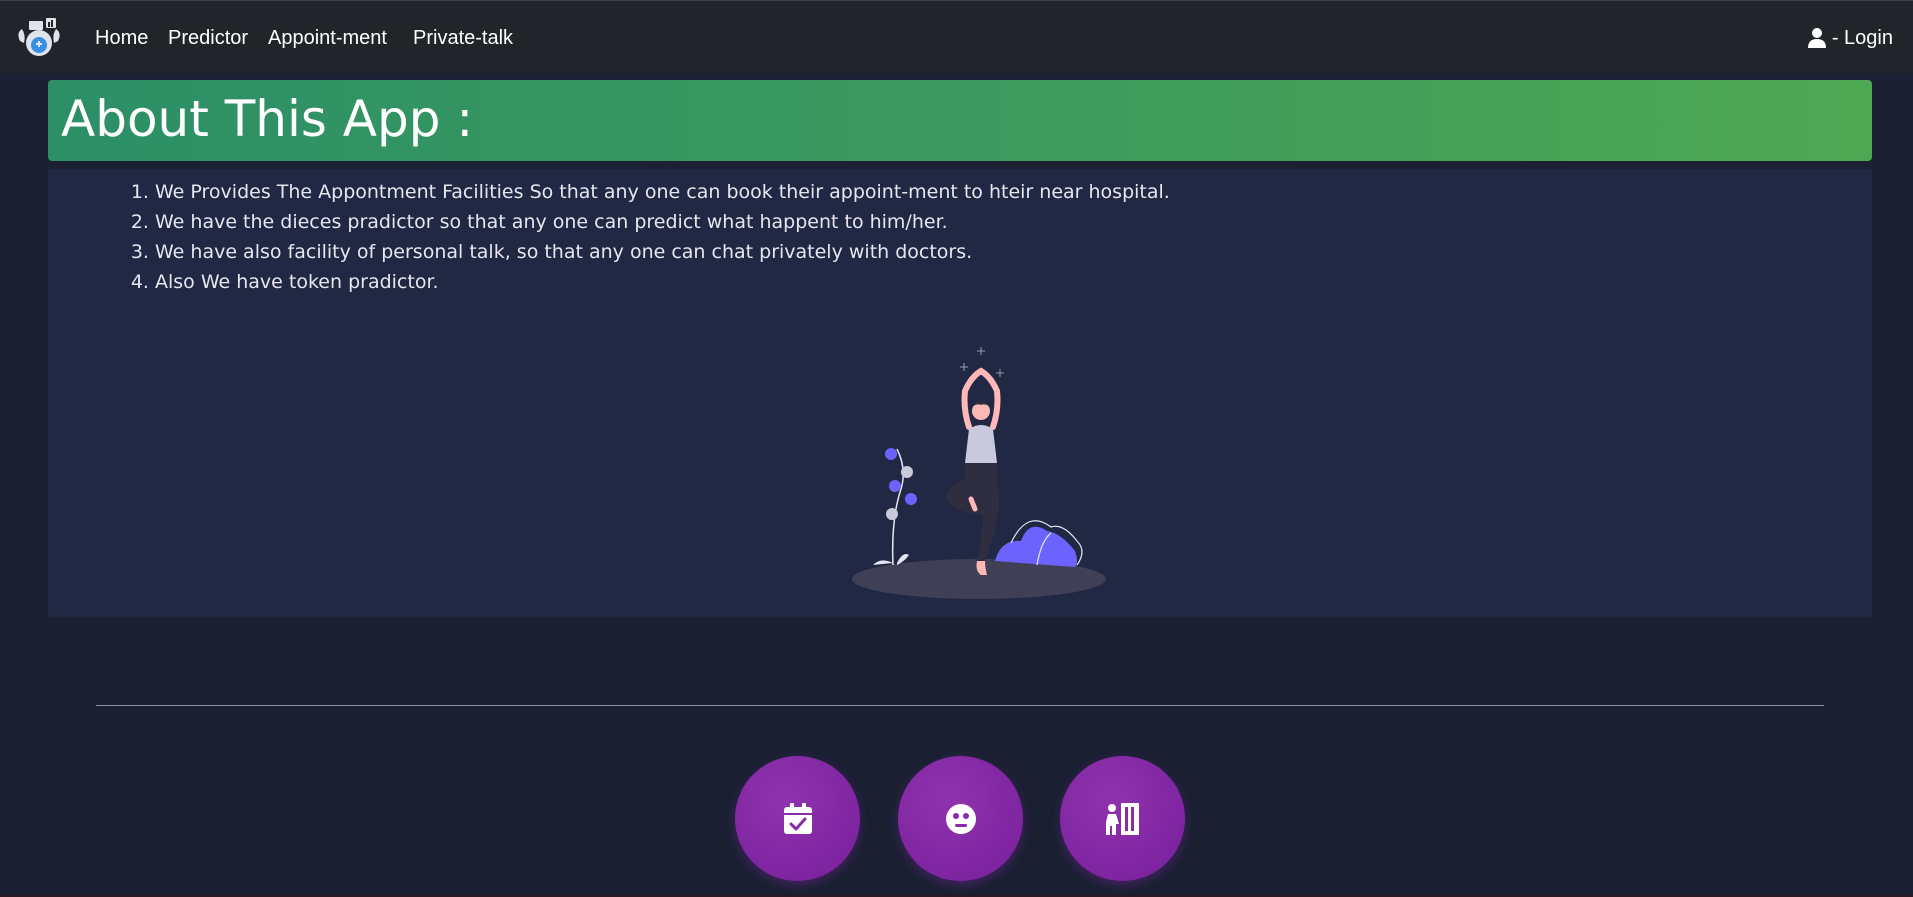  Describe the element at coordinates (327, 38) in the screenshot. I see `nav-link-appointment: Appoint-ment` at that location.